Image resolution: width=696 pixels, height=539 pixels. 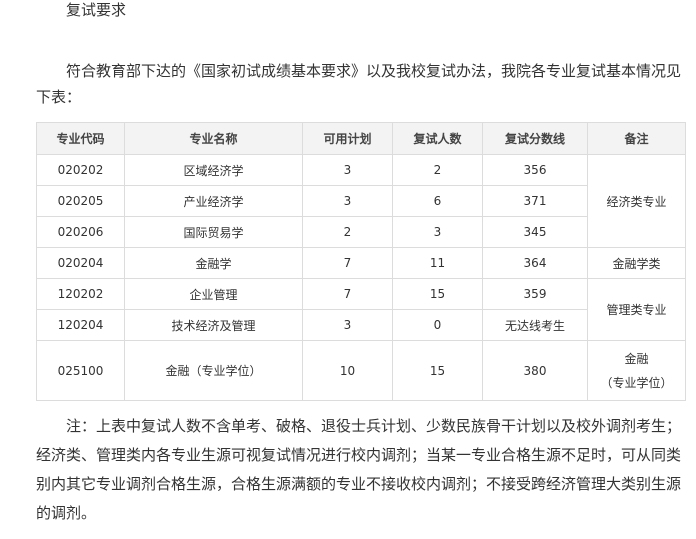 What do you see at coordinates (535, 232) in the screenshot?
I see `cell-score: 345` at bounding box center [535, 232].